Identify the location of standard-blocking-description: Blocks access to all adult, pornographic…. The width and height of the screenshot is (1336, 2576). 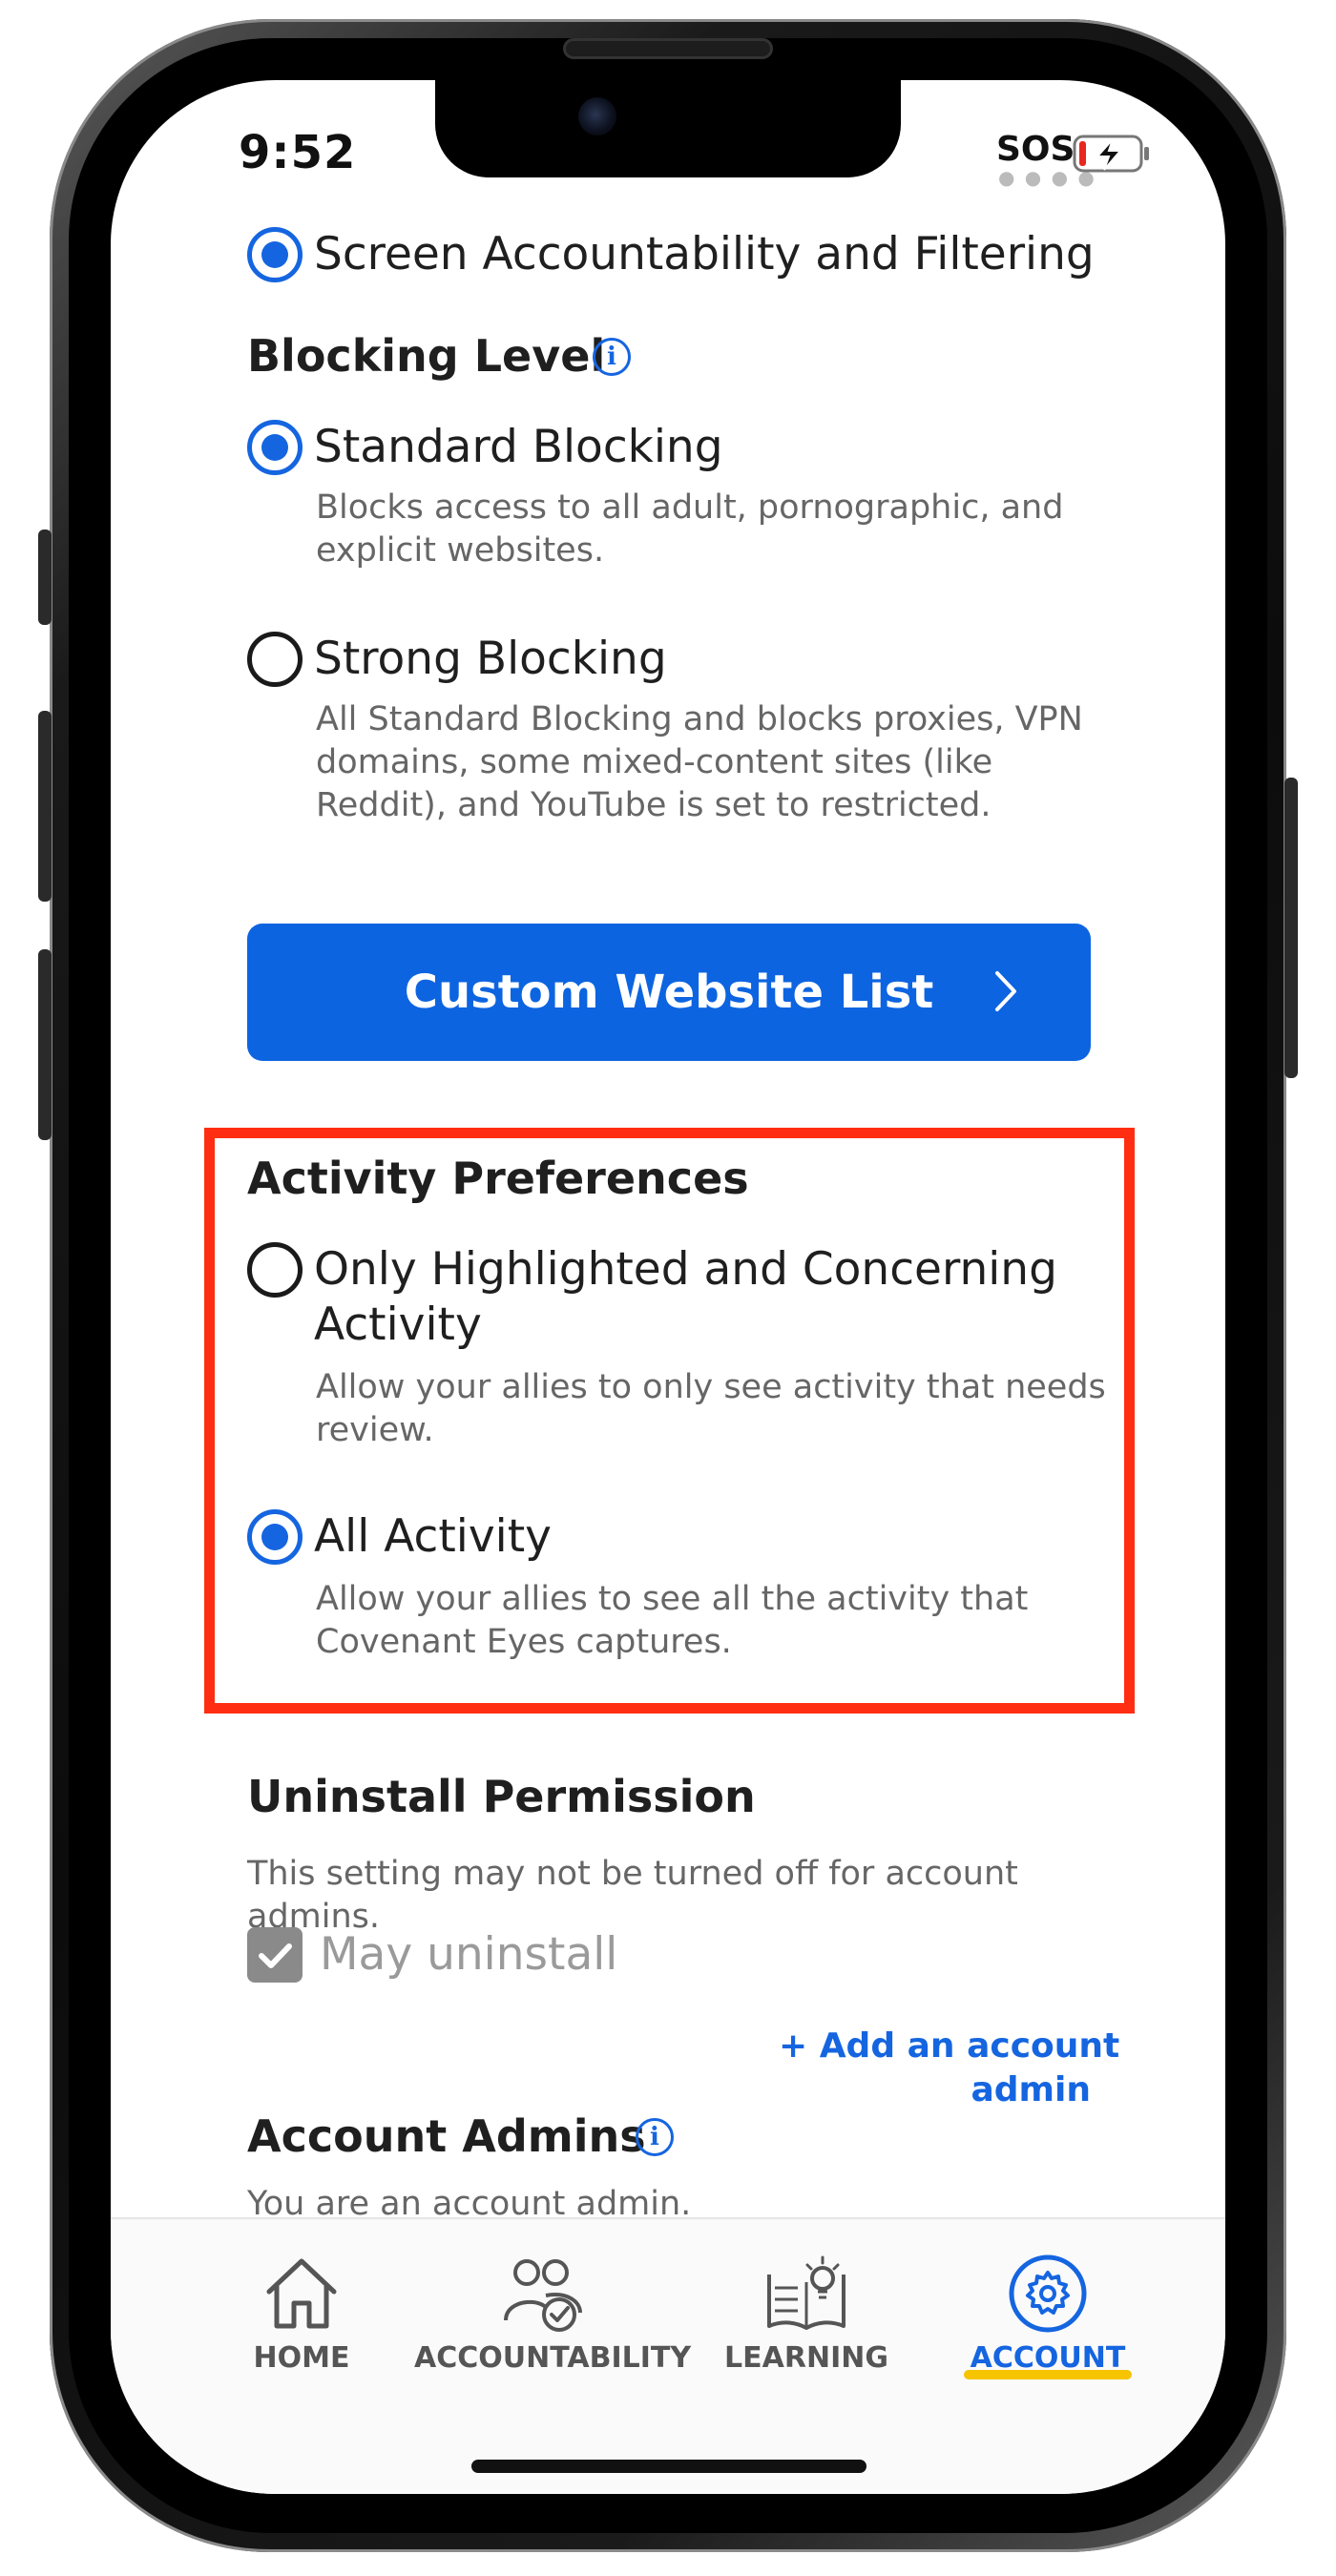
(690, 507).